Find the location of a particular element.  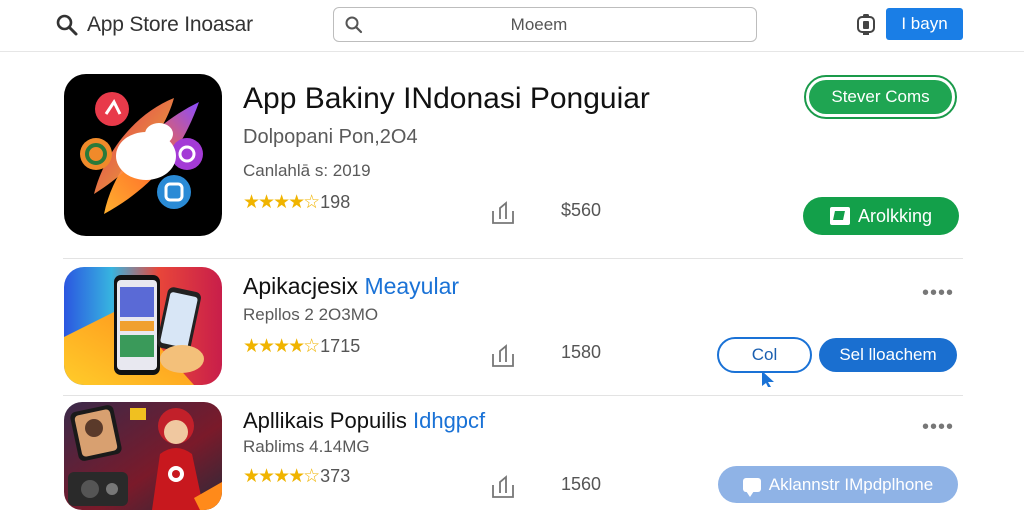

notification-icon is located at coordinates (866, 27).